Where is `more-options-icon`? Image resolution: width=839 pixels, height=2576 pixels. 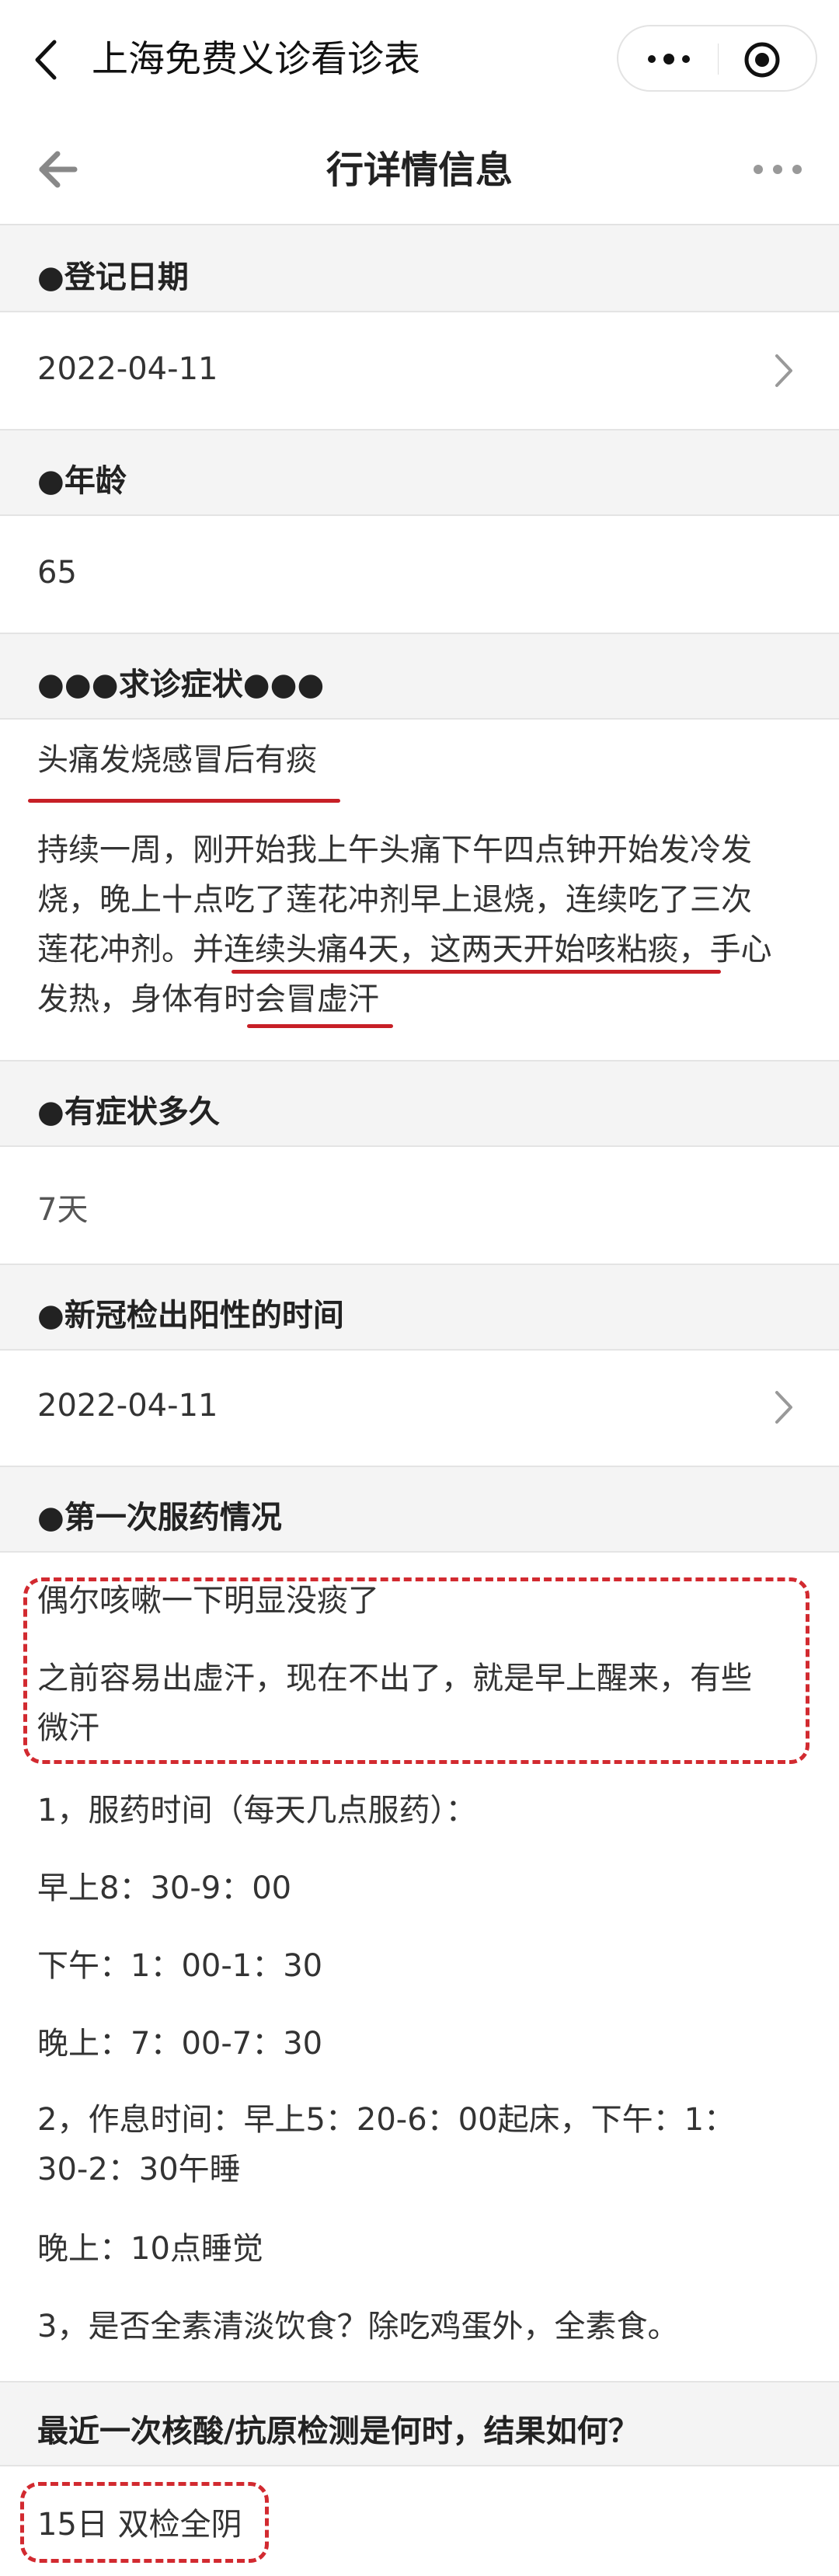 more-options-icon is located at coordinates (778, 169).